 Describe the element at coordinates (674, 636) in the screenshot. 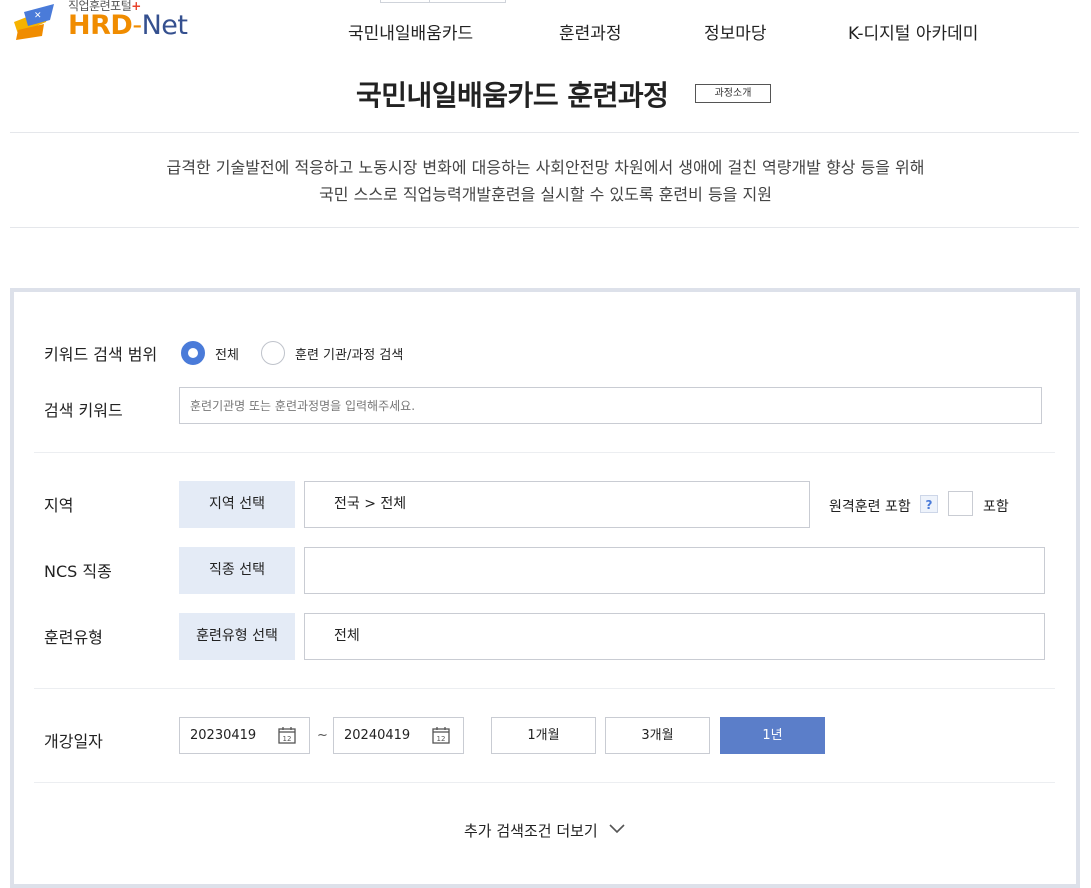

I see `training-type-value-field: 전체` at that location.